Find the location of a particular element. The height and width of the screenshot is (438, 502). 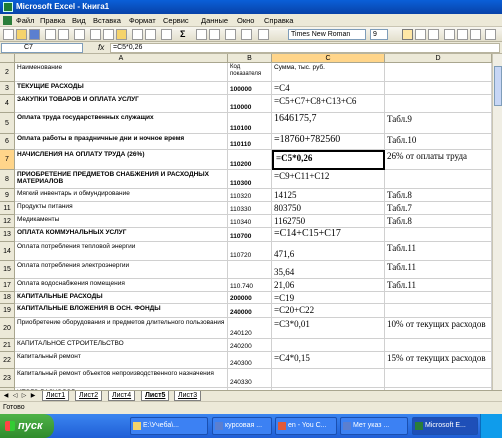

cell-A7: НАЧИСЛЕНИЯ НА ОПЛАТУ ТРУДА (26%) is located at coordinates (121, 160).